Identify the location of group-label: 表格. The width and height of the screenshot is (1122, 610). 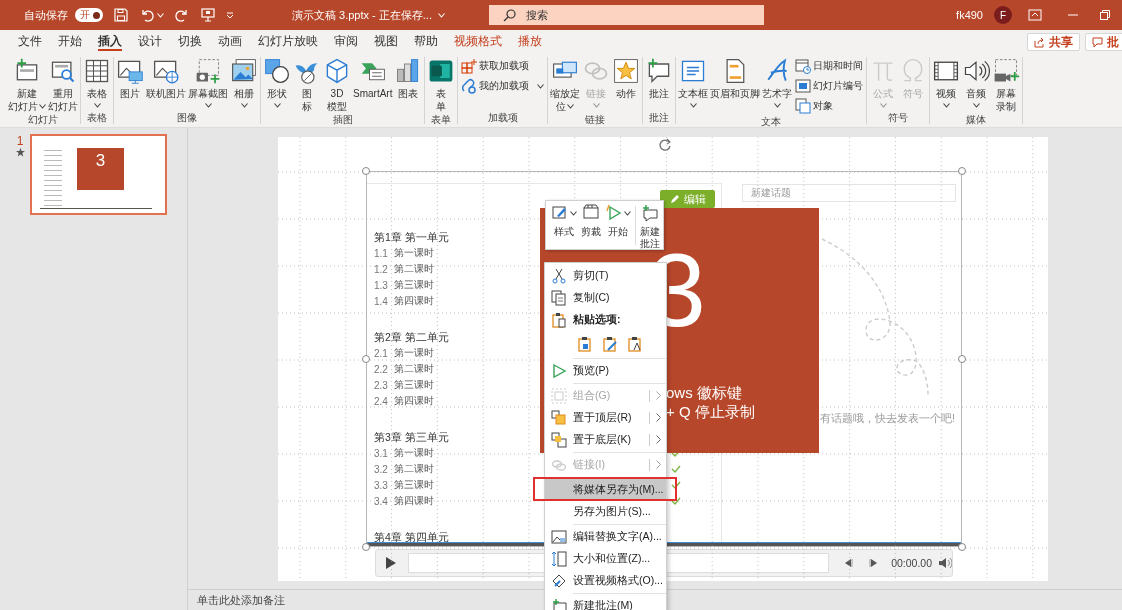
(97, 117).